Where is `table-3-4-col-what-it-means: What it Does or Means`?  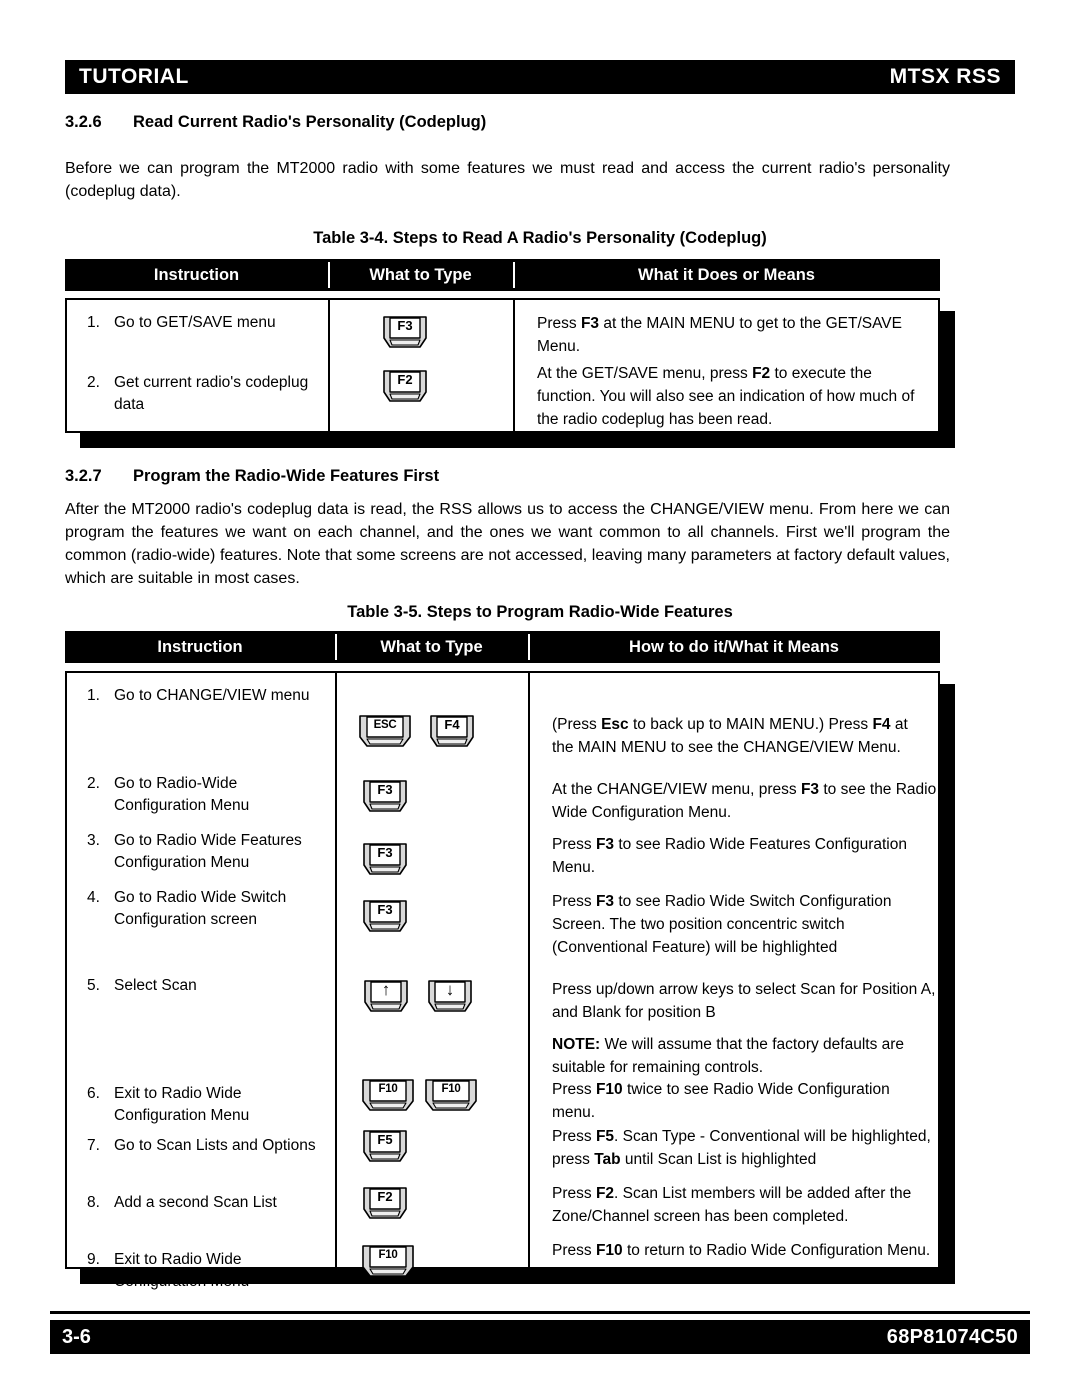
table-3-4-col-what-it-means: What it Does or Means is located at coordinates (726, 275).